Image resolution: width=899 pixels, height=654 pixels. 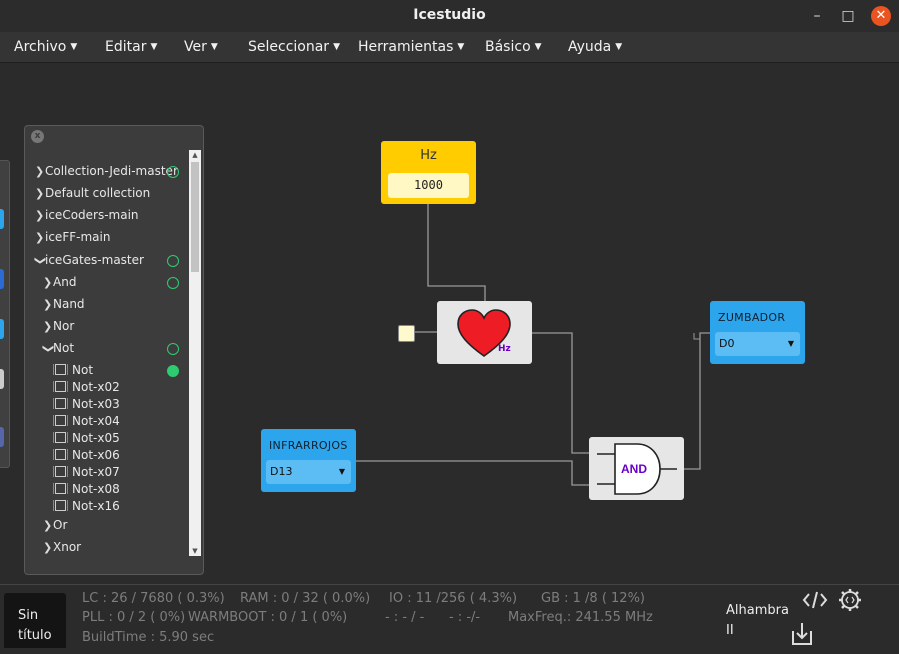 I want to click on stat-text: - : - / -, so click(x=405, y=617).